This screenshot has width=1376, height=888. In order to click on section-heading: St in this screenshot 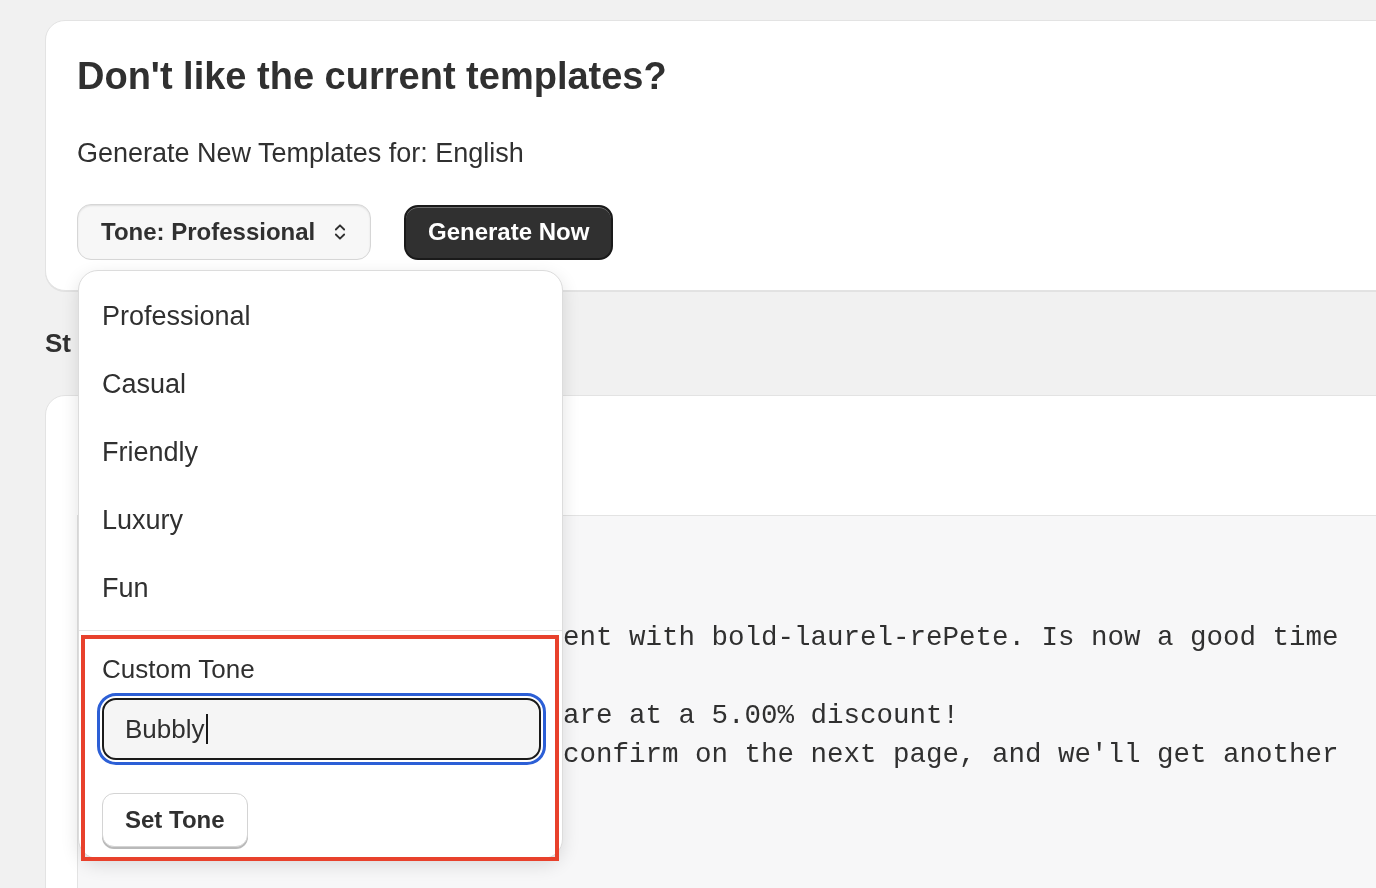, I will do `click(58, 343)`.